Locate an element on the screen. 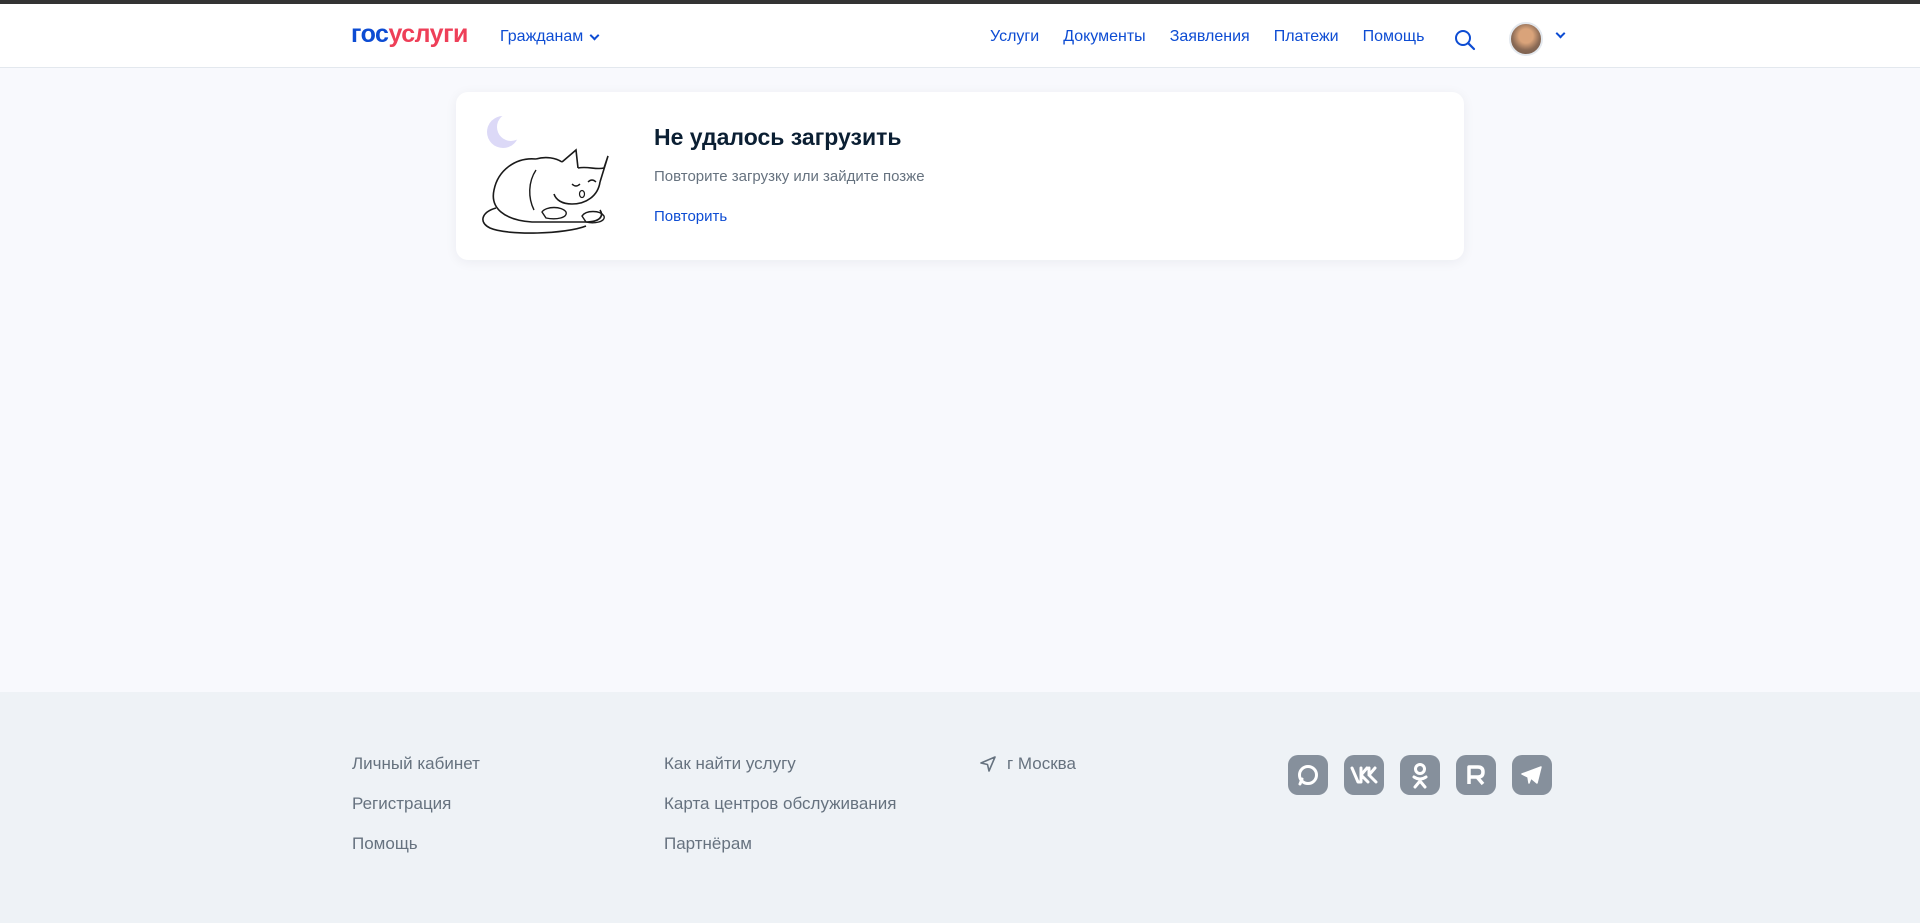 Image resolution: width=1920 pixels, height=923 pixels. vk-icon is located at coordinates (1364, 775).